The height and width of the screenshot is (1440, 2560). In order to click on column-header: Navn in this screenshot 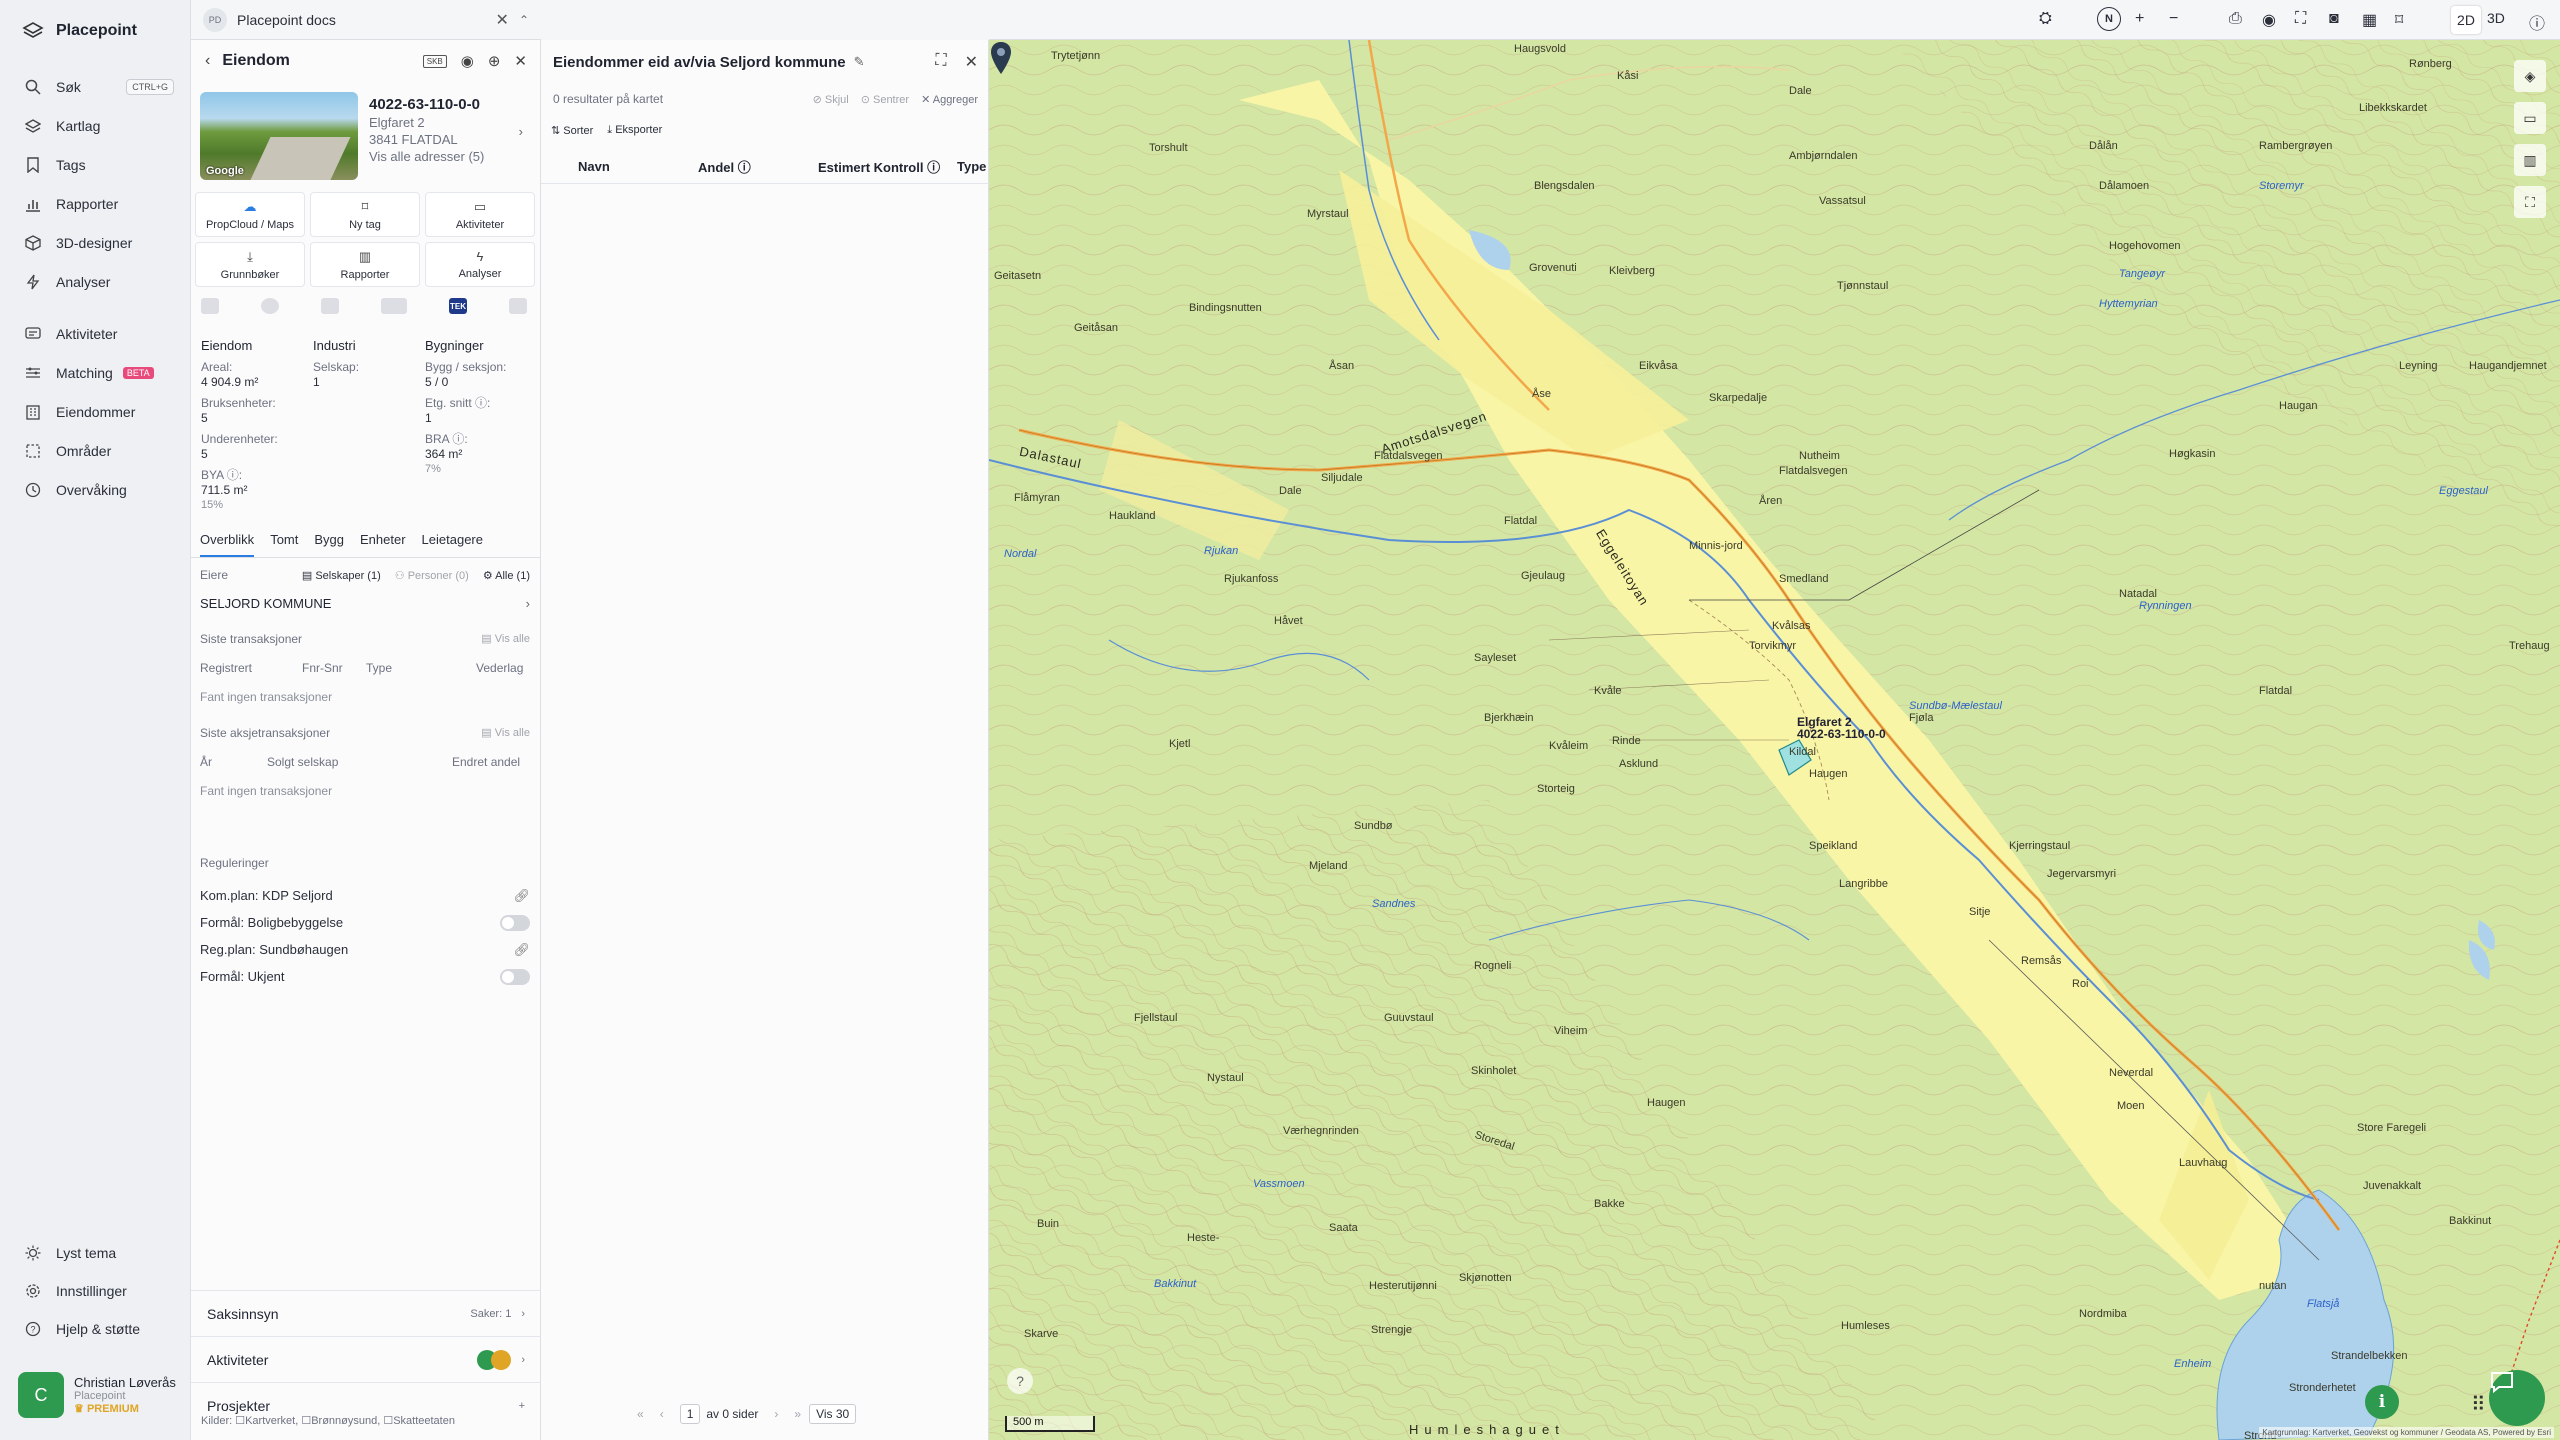, I will do `click(594, 166)`.